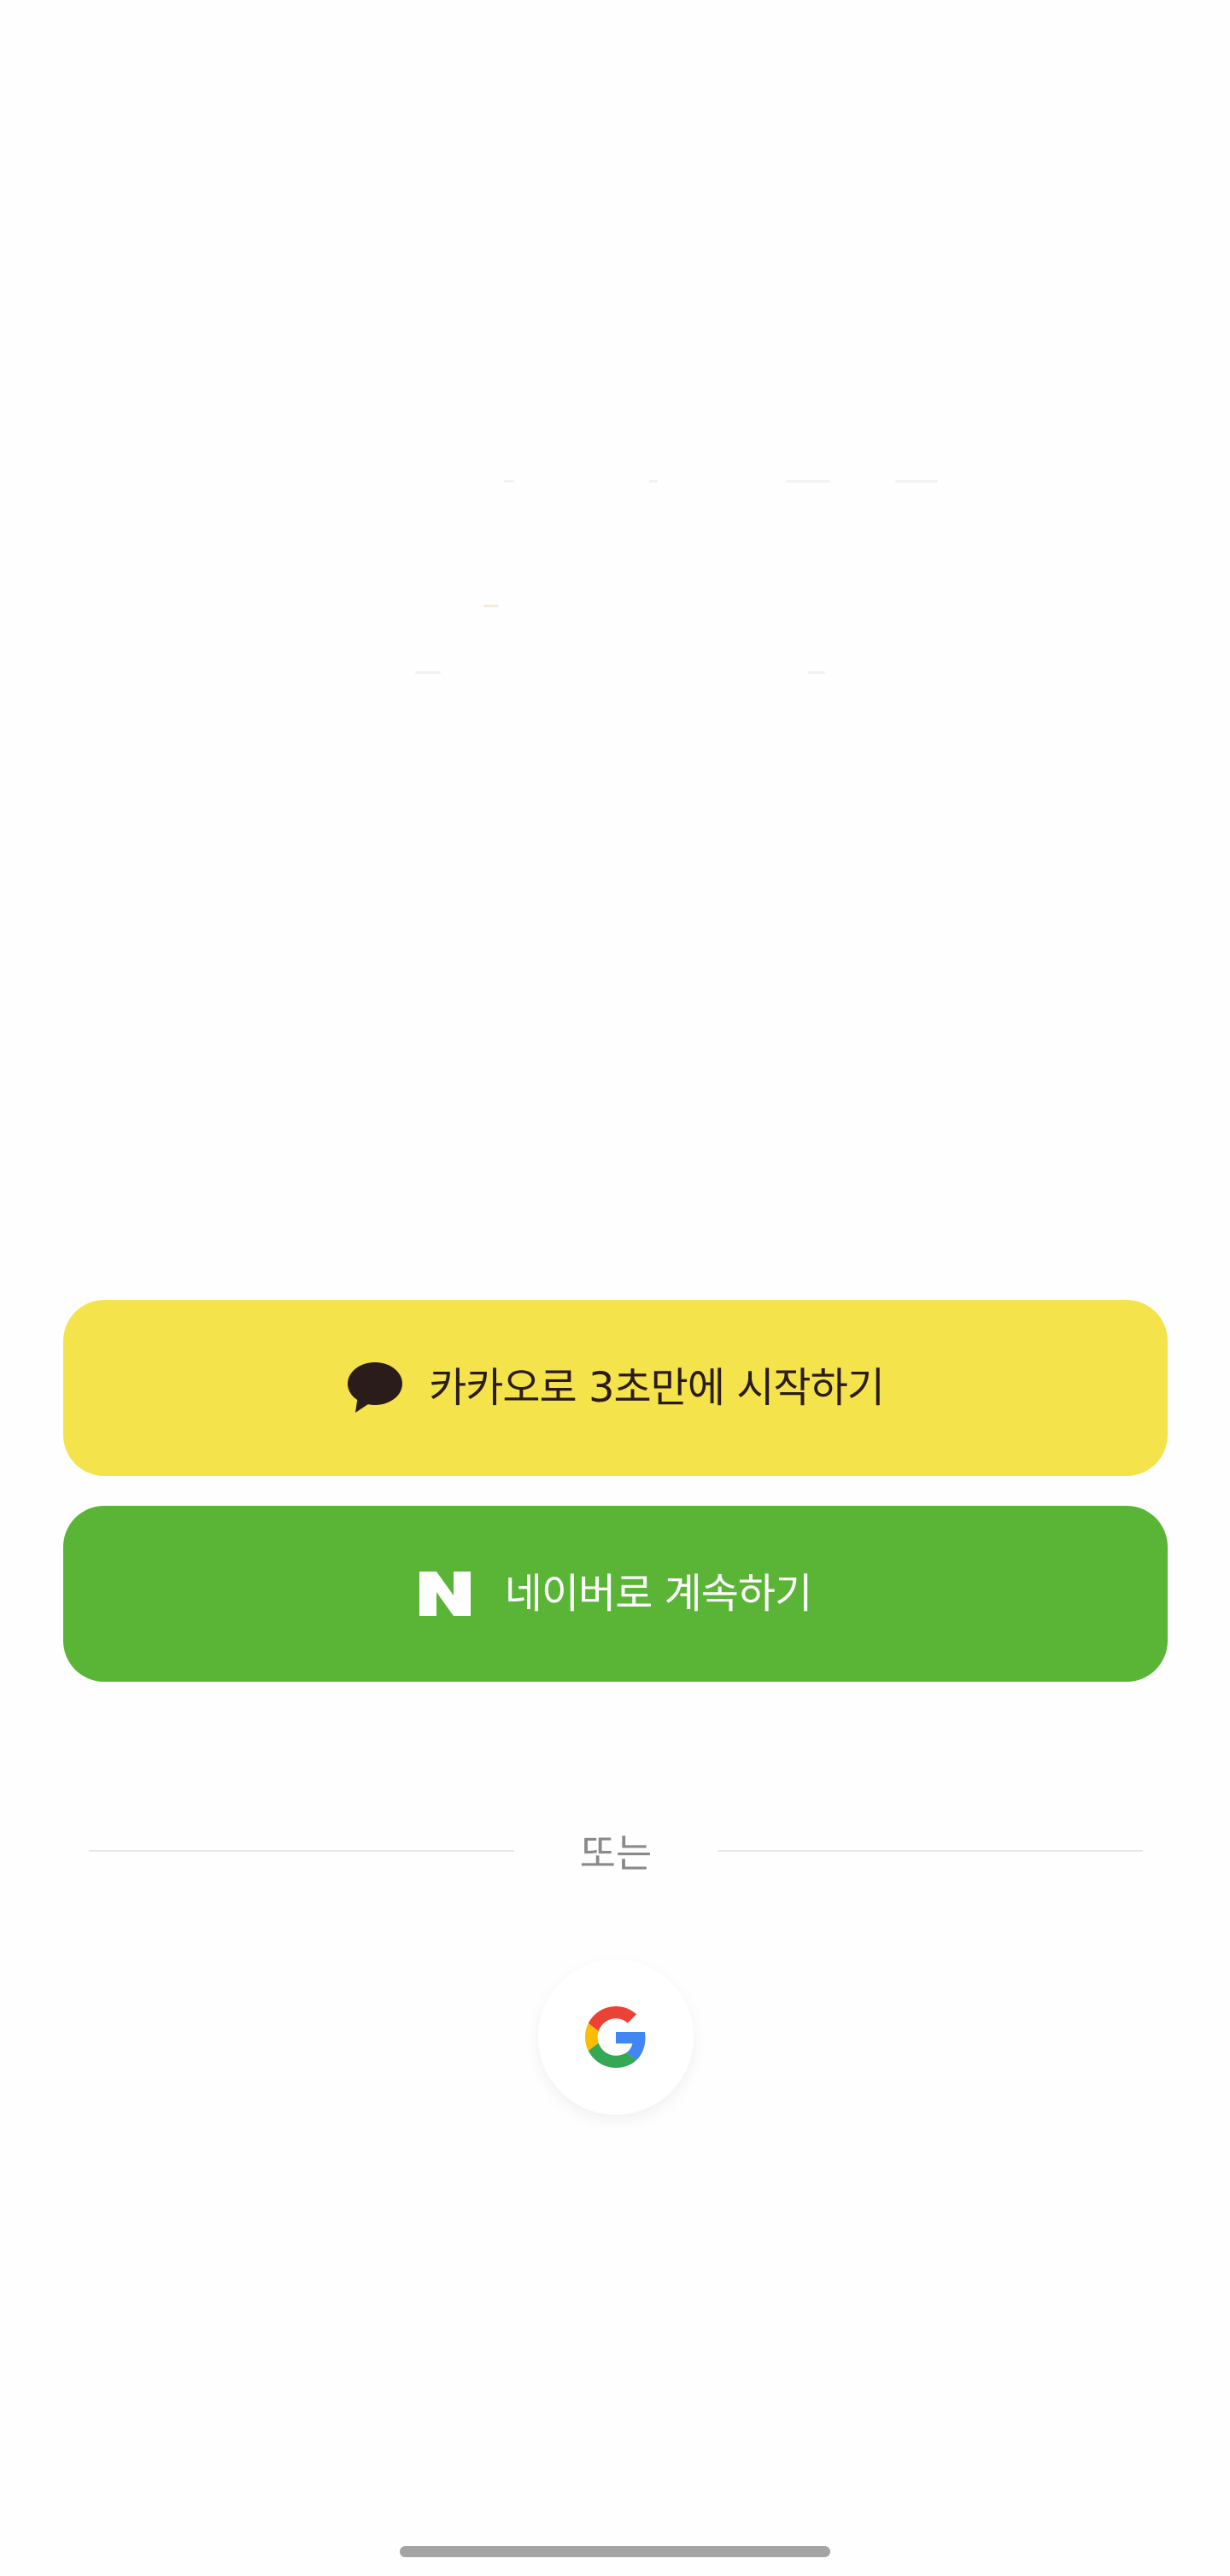  What do you see at coordinates (445, 1594) in the screenshot?
I see `naver-n-icon` at bounding box center [445, 1594].